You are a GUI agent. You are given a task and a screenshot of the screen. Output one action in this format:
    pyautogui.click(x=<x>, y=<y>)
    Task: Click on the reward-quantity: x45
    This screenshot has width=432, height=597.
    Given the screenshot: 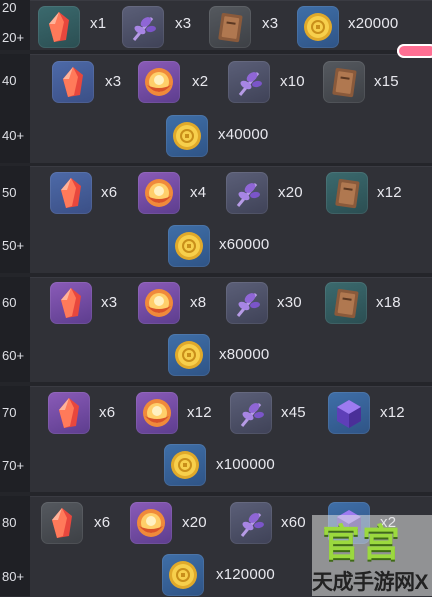 What is the action you would take?
    pyautogui.click(x=293, y=412)
    